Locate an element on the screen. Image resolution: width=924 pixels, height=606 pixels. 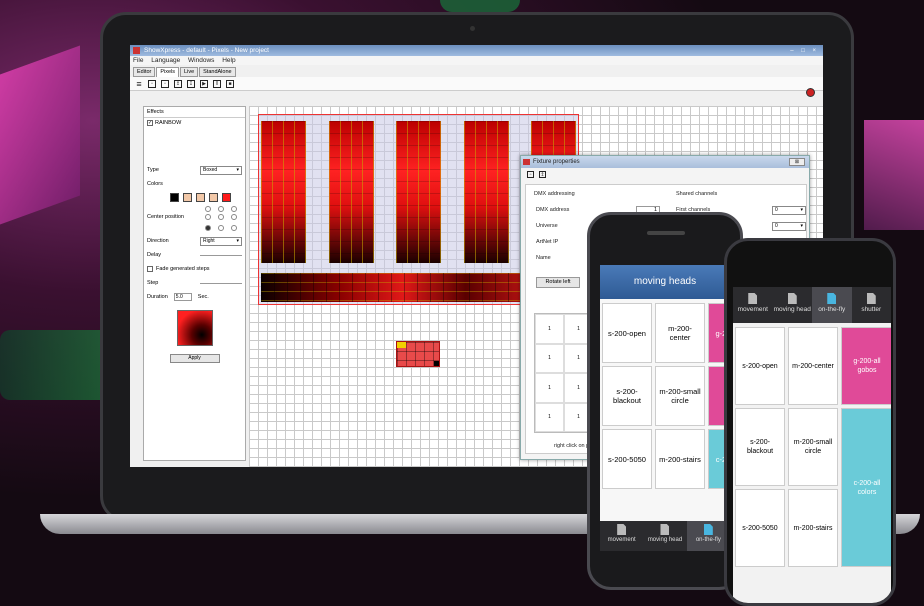
scene-button: g-200-all gobos is located at coordinates (866, 366).